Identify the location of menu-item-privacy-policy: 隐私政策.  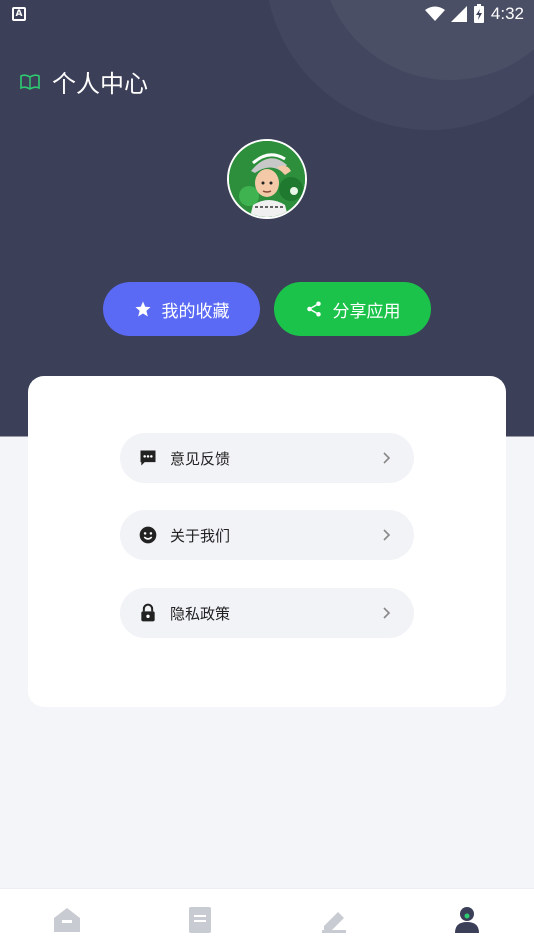
(267, 613).